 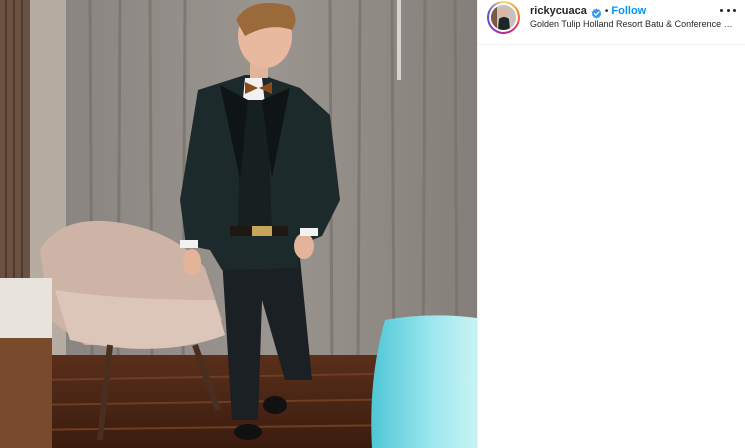 What do you see at coordinates (558, 11) in the screenshot?
I see `username-link: rickycuaca` at bounding box center [558, 11].